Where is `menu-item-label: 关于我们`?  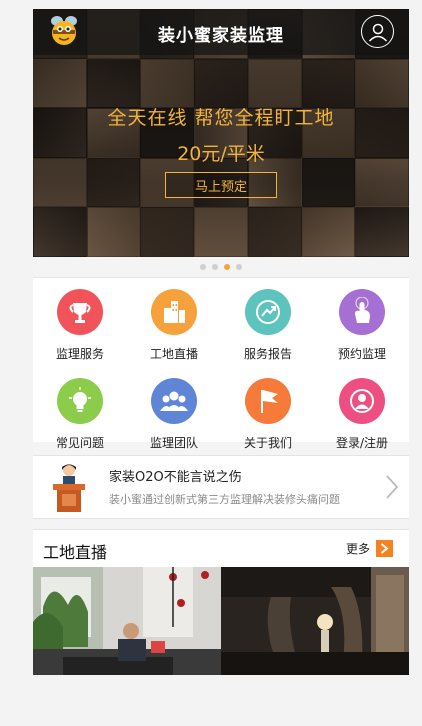
menu-item-label: 关于我们 is located at coordinates (267, 443).